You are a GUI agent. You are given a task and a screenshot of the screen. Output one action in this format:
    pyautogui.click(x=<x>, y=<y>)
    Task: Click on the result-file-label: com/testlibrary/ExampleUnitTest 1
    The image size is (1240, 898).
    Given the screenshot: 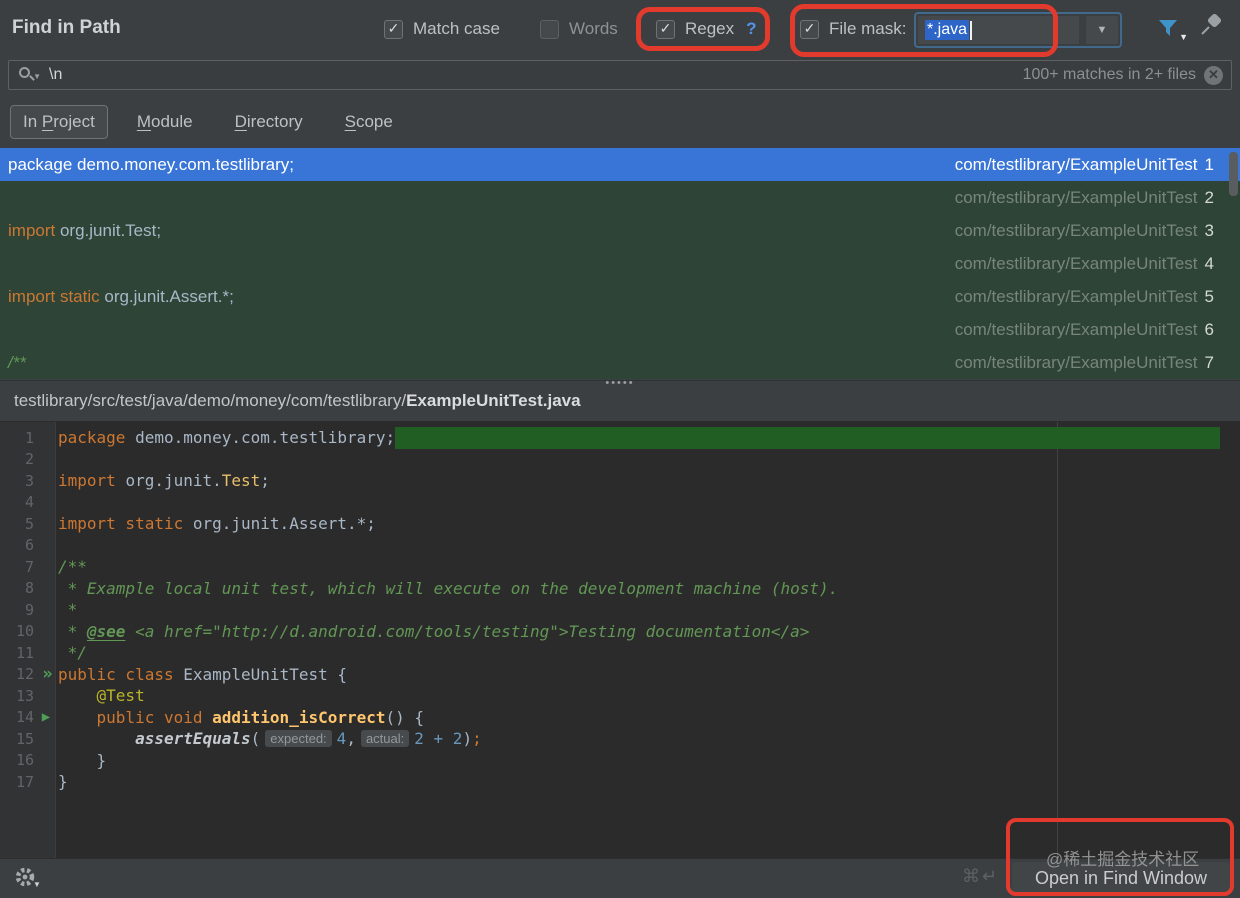 What is the action you would take?
    pyautogui.click(x=1084, y=164)
    